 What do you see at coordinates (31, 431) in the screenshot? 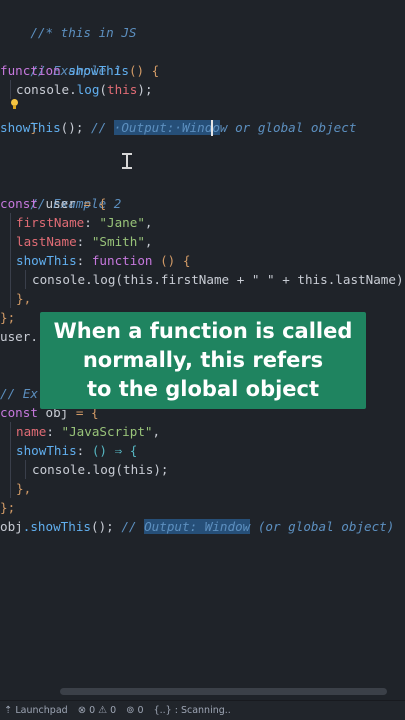
I see `property-key: name` at bounding box center [31, 431].